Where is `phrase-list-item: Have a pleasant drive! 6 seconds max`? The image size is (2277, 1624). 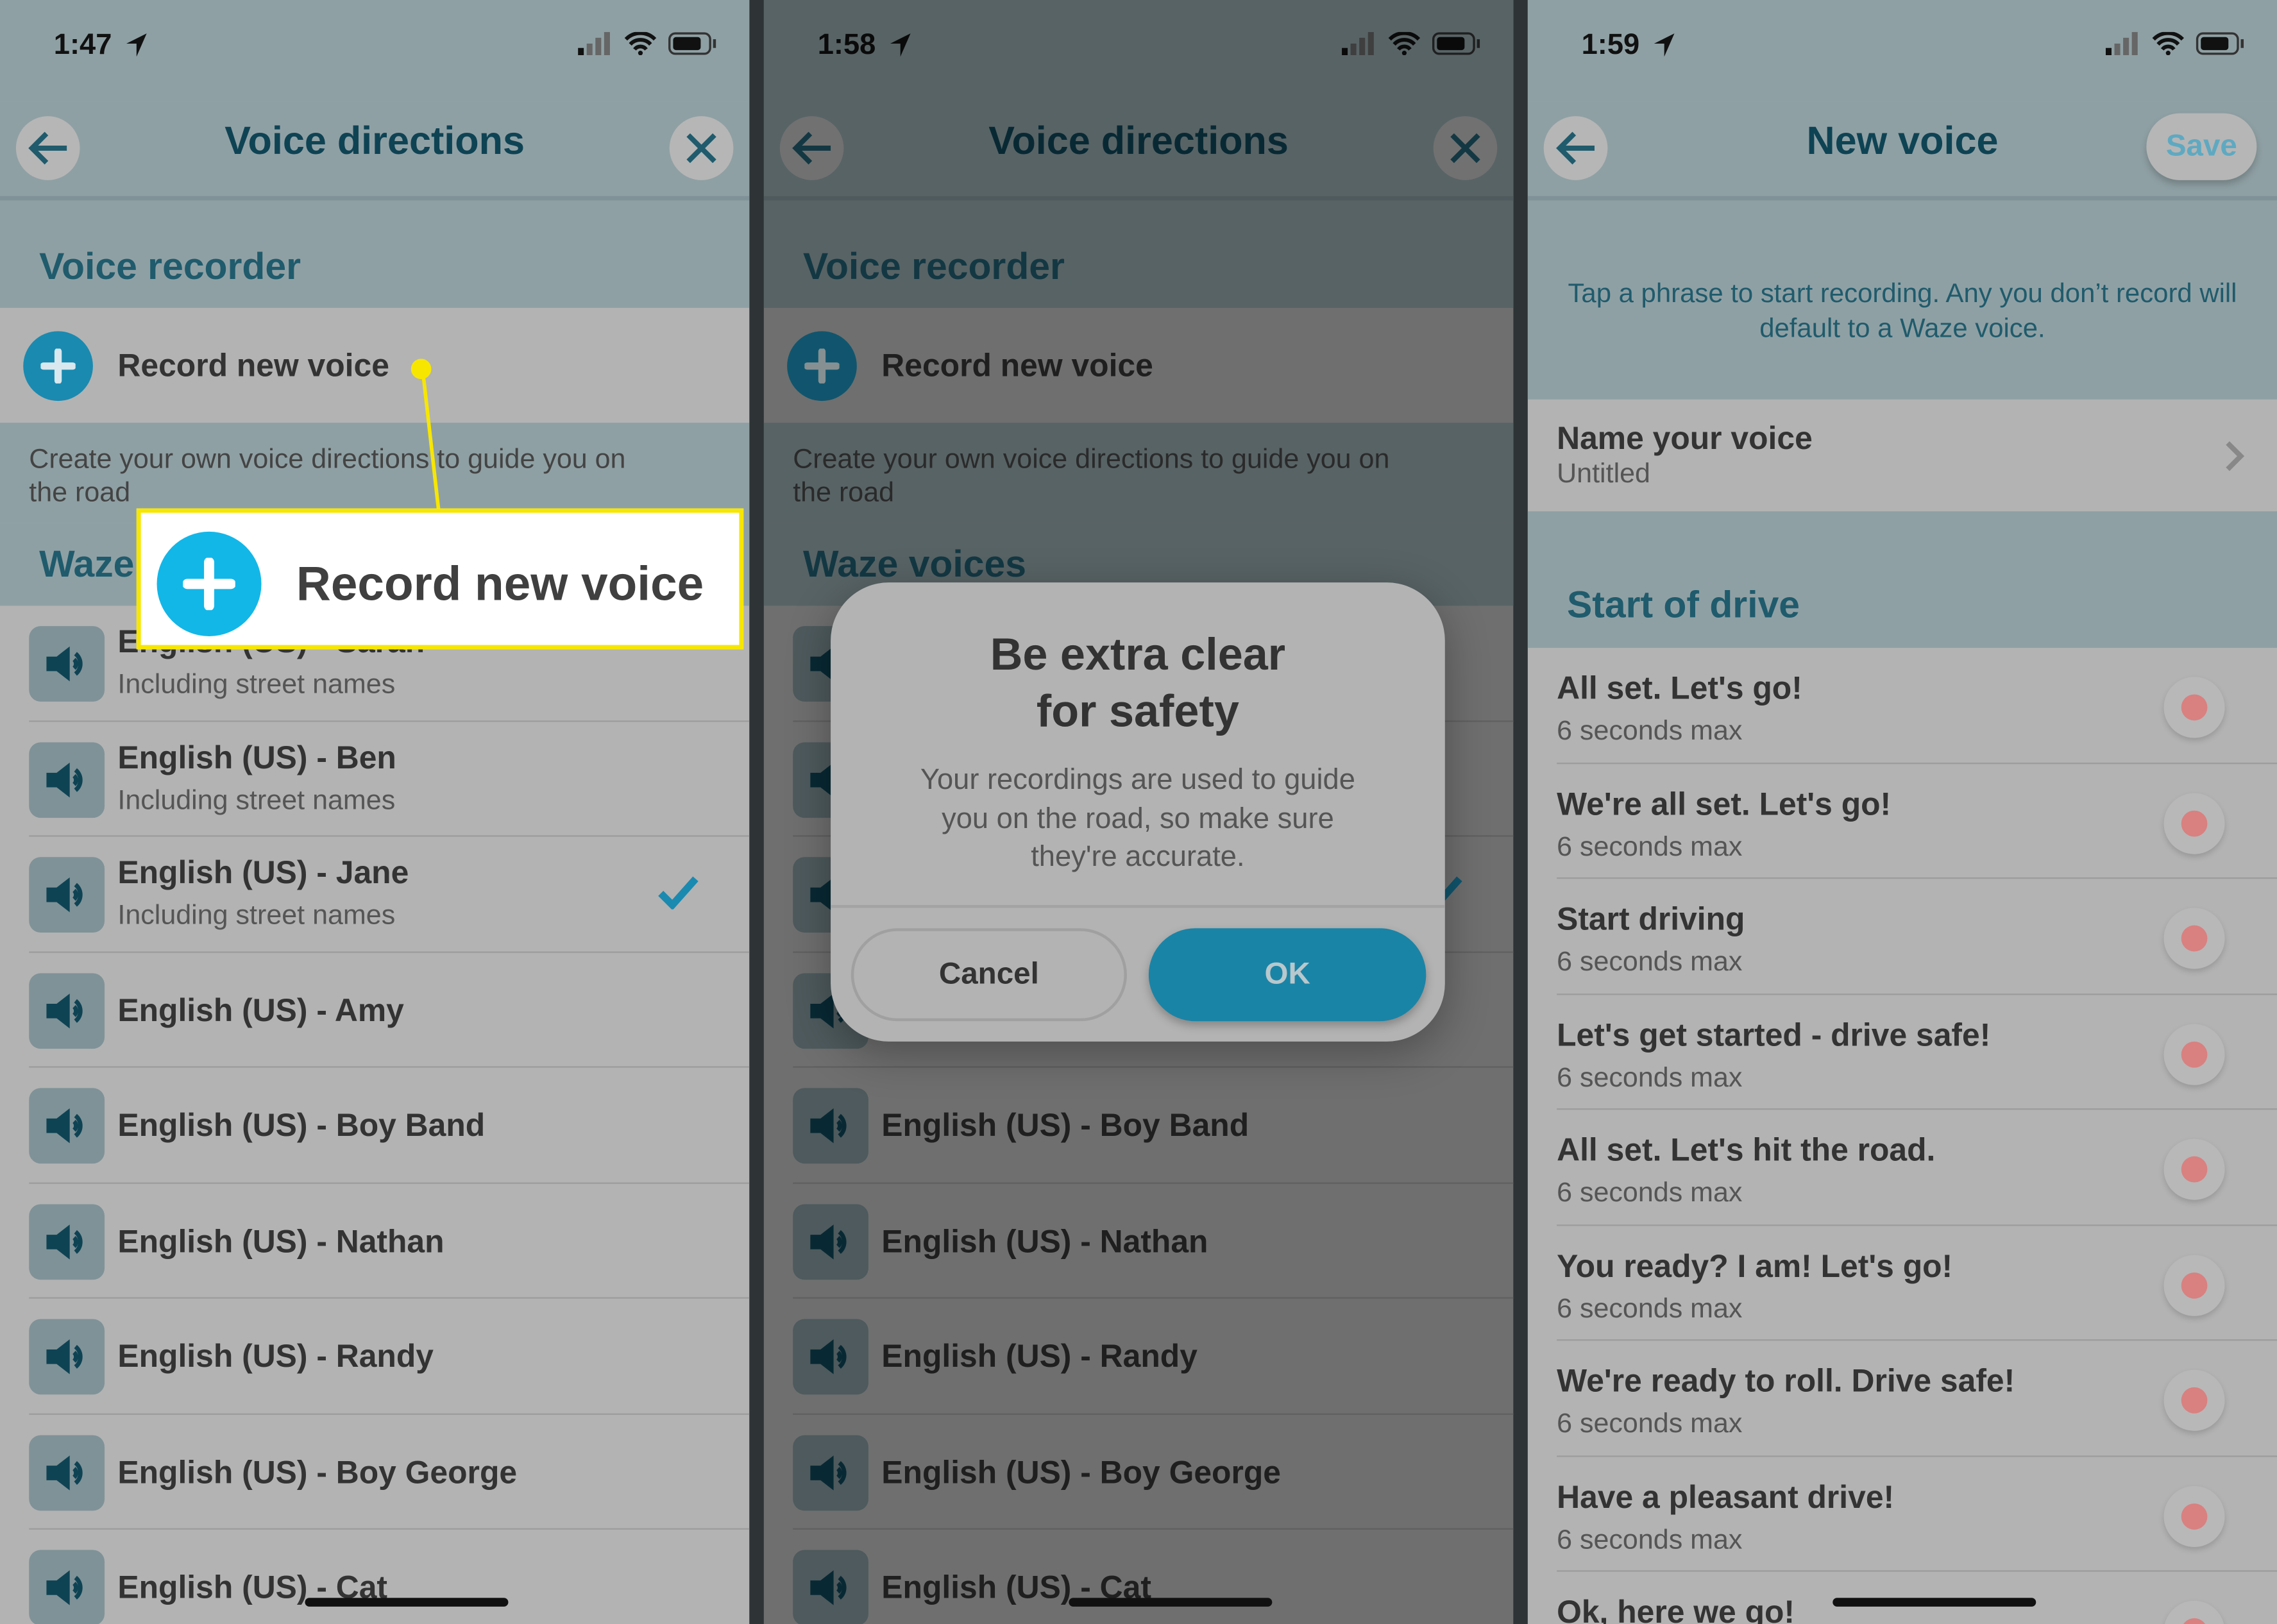
phrase-list-item: Have a pleasant drive! 6 seconds max is located at coordinates (1902, 1514).